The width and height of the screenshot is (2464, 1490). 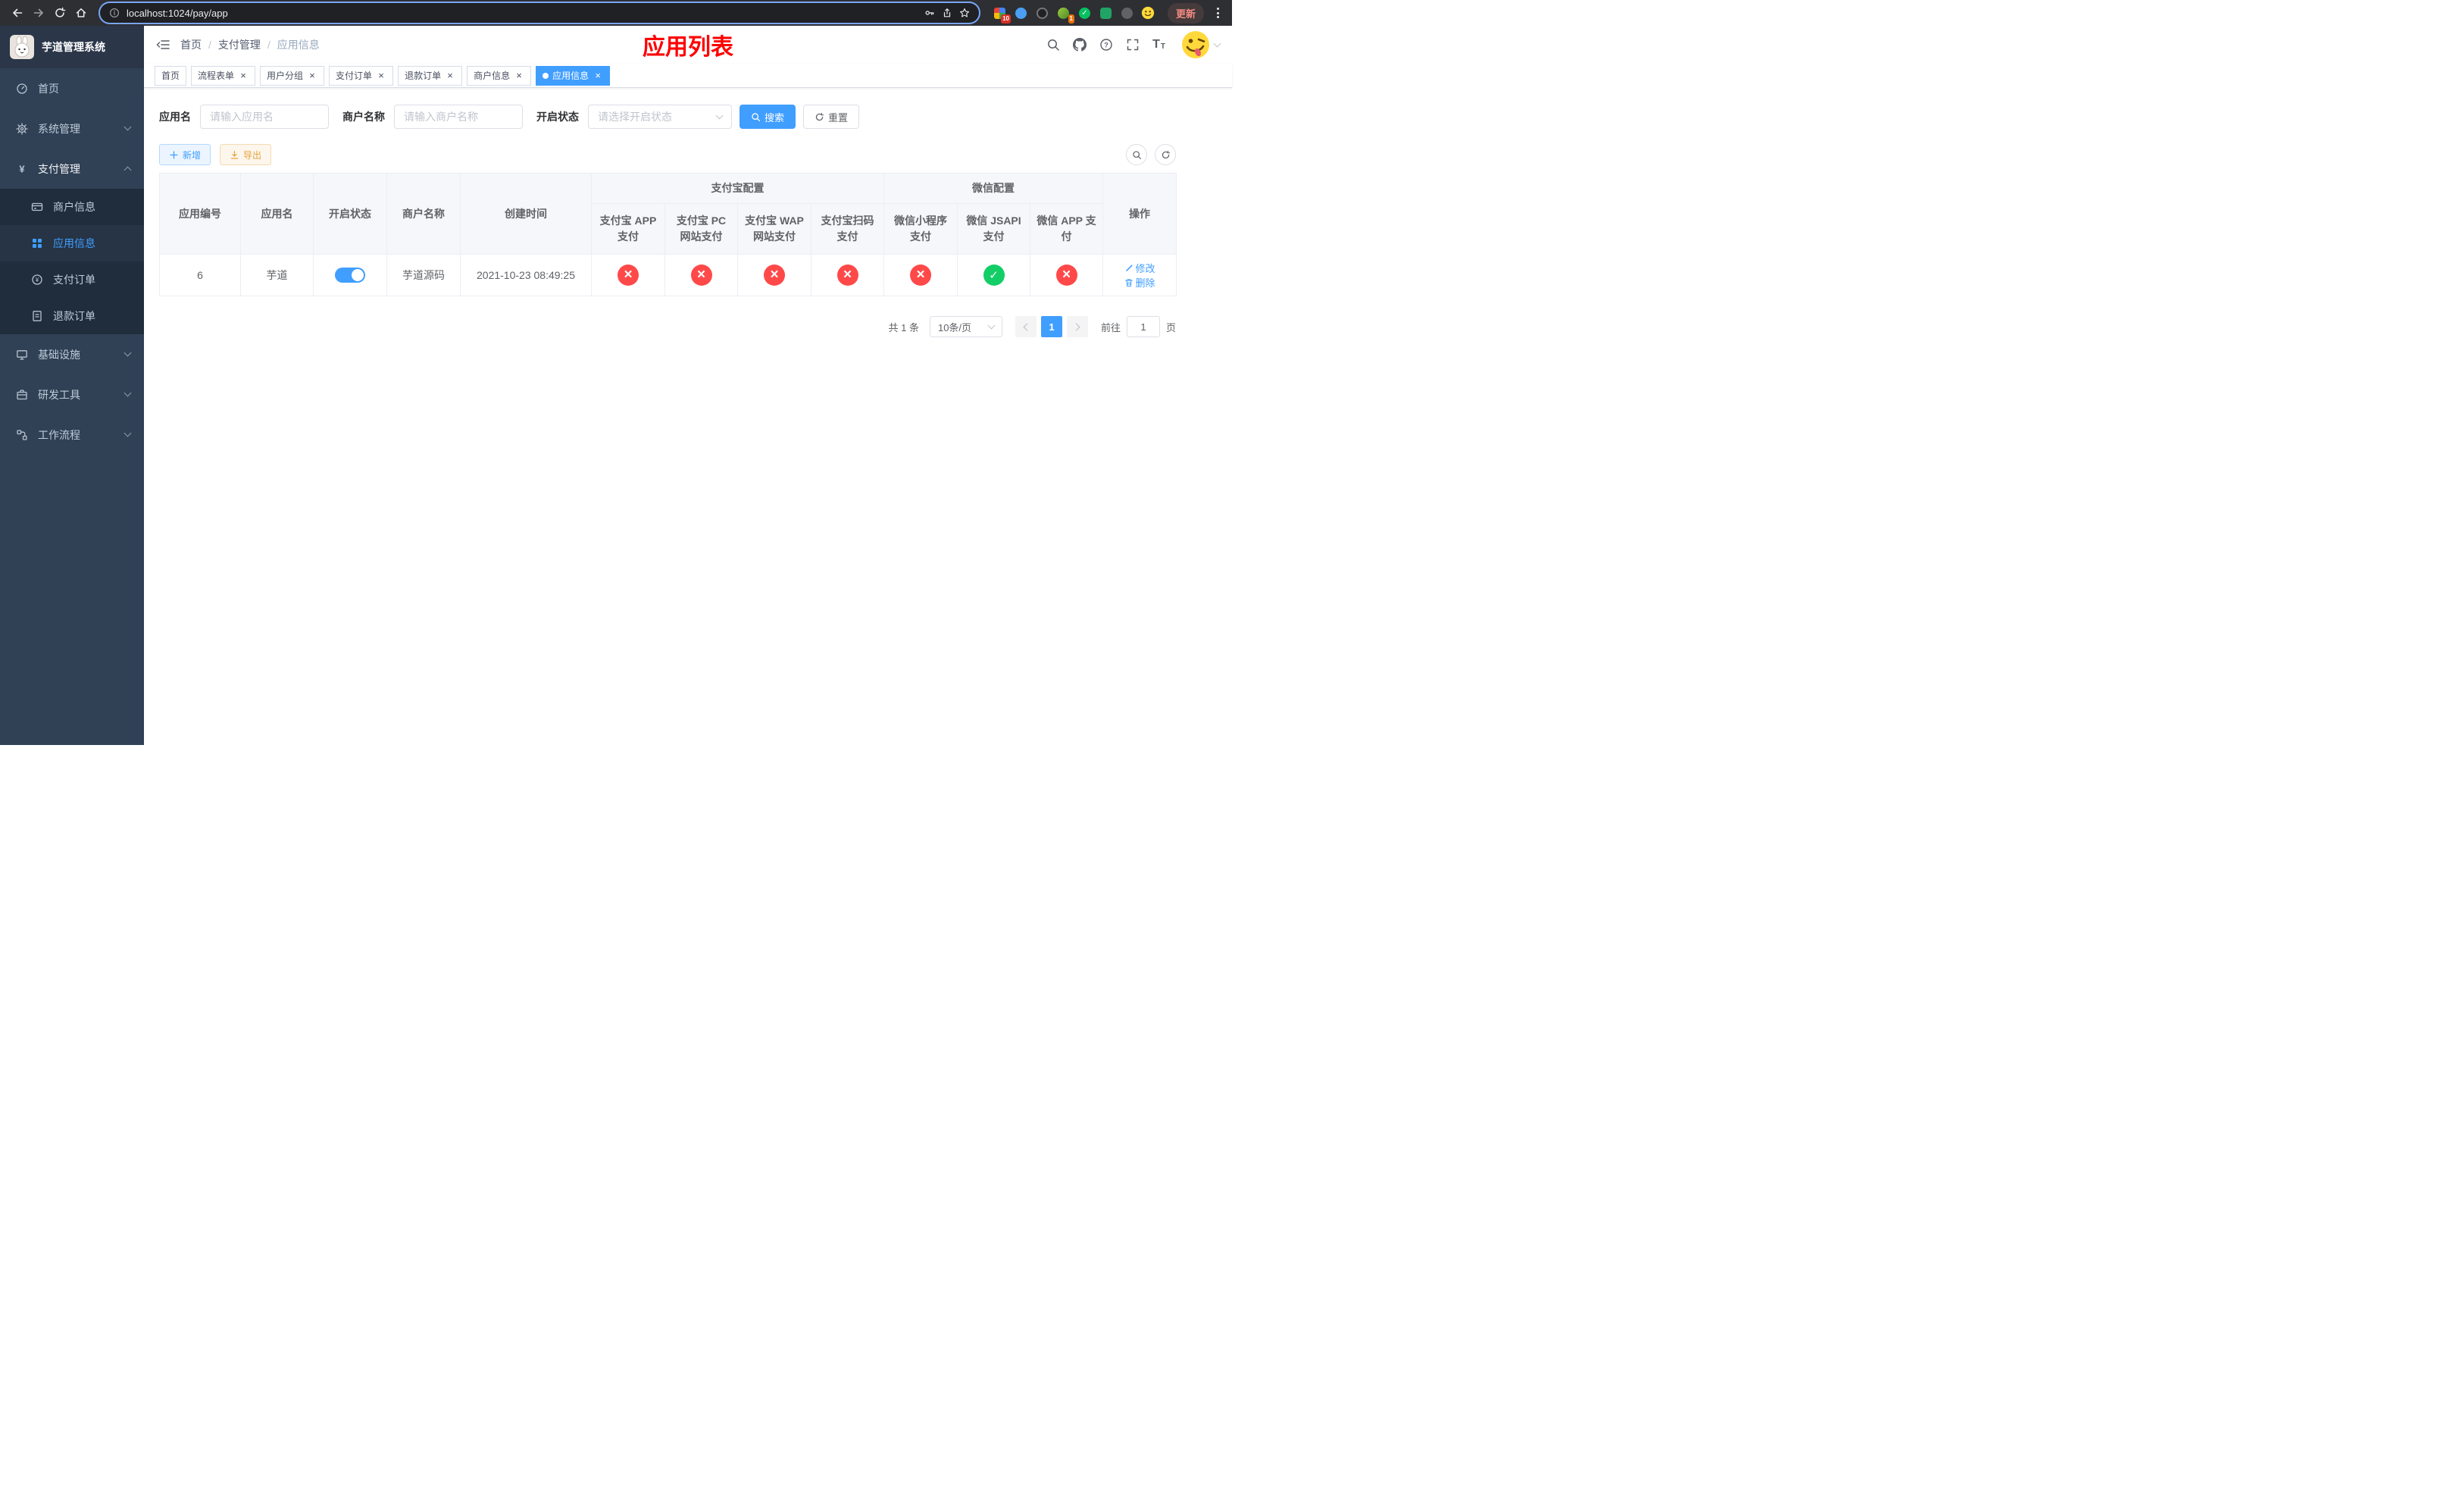 I want to click on sidebar-item-label: 商户信息, so click(x=74, y=207).